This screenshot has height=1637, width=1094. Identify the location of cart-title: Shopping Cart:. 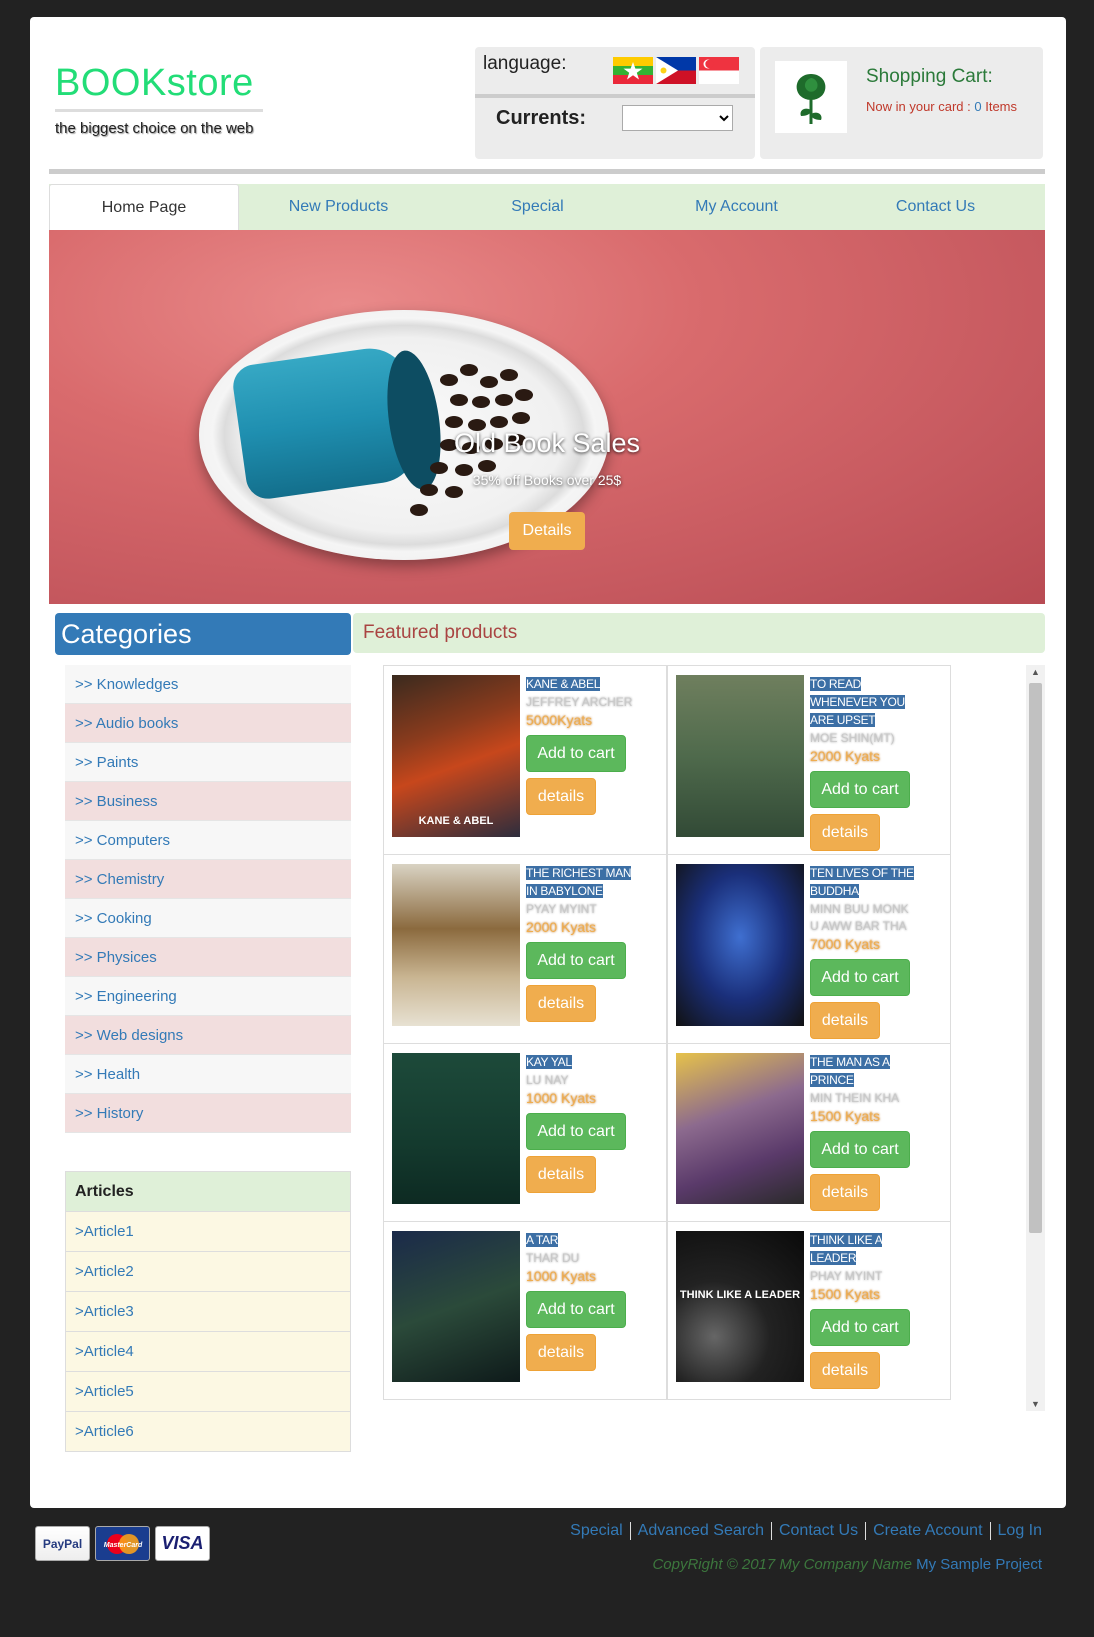
(929, 76).